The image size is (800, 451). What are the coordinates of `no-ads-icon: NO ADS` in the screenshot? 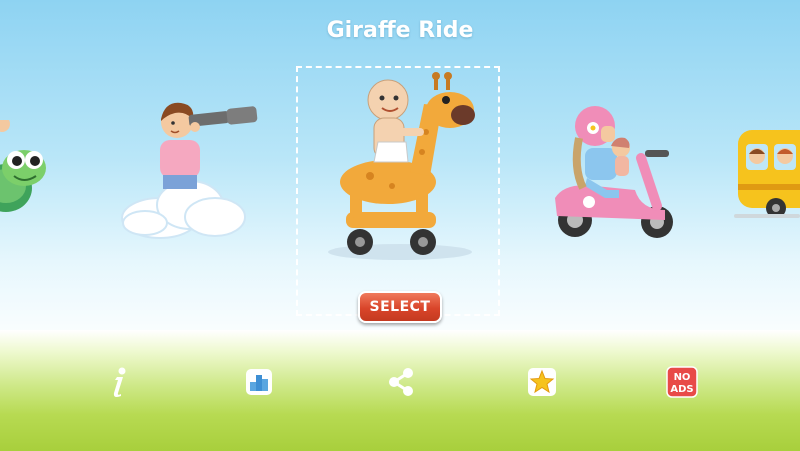 It's located at (682, 382).